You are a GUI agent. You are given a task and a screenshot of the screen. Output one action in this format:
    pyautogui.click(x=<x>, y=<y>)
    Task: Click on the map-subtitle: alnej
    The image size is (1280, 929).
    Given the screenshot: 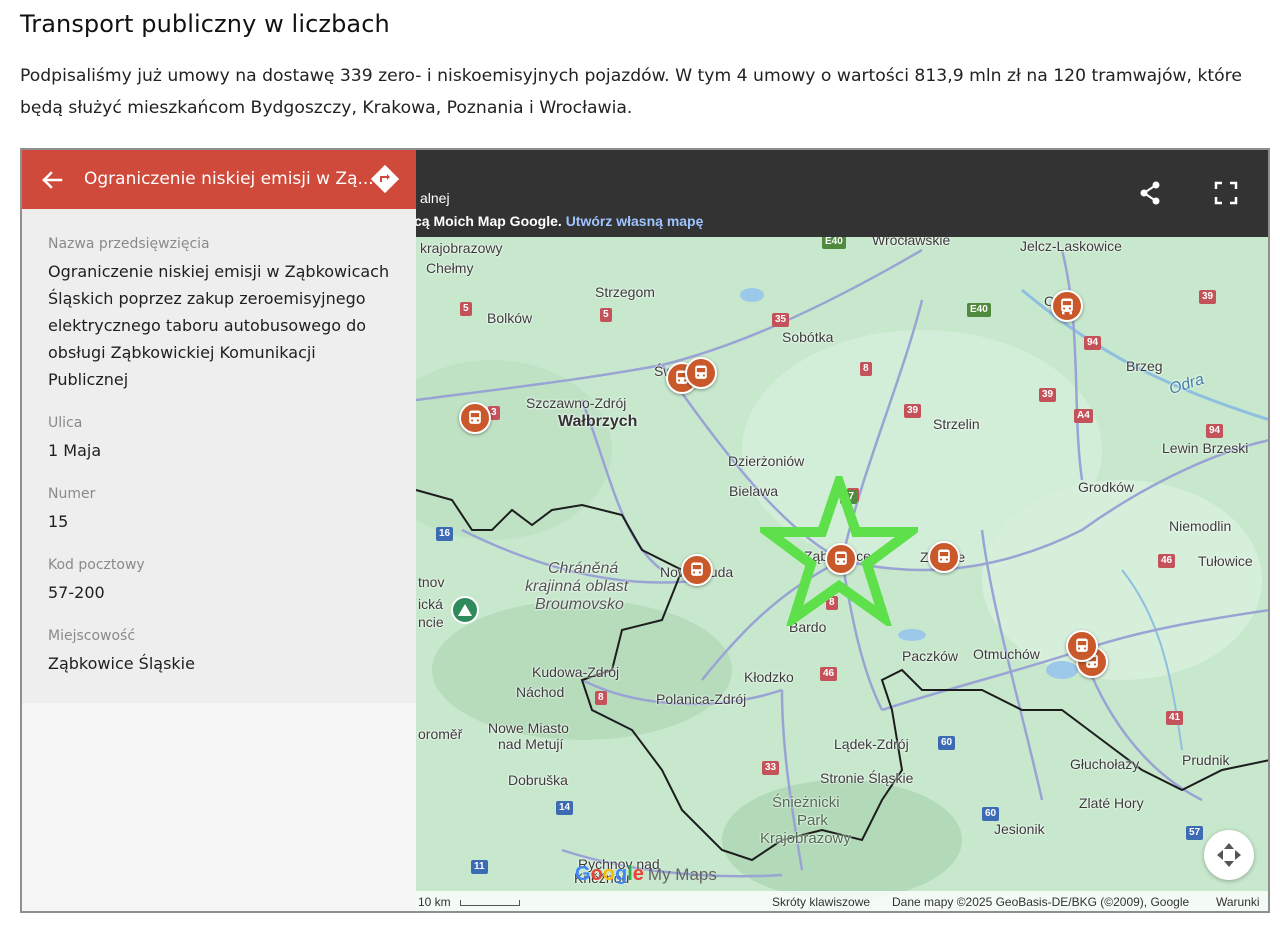 What is the action you would take?
    pyautogui.click(x=435, y=198)
    